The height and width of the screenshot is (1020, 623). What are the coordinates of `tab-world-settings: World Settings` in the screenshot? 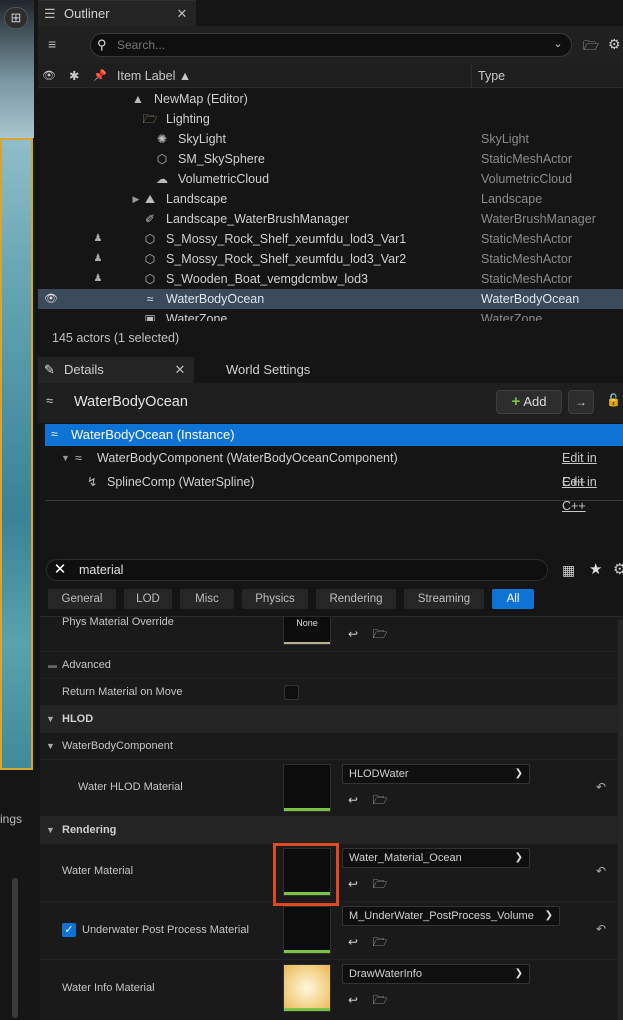 It's located at (276, 370).